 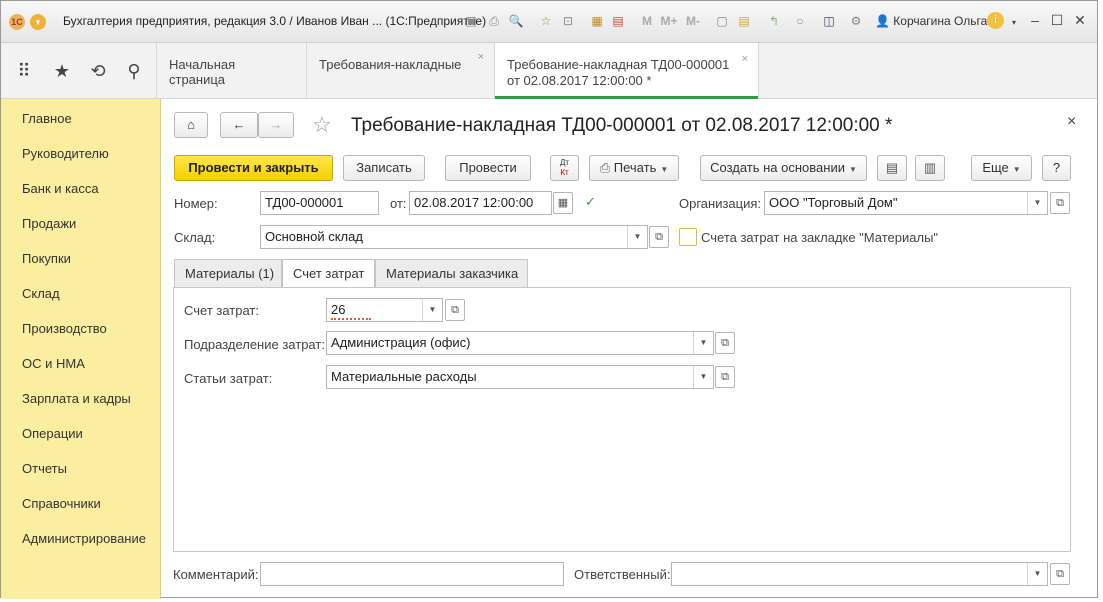 I want to click on favorites-add-icon: ⊡, so click(x=568, y=21).